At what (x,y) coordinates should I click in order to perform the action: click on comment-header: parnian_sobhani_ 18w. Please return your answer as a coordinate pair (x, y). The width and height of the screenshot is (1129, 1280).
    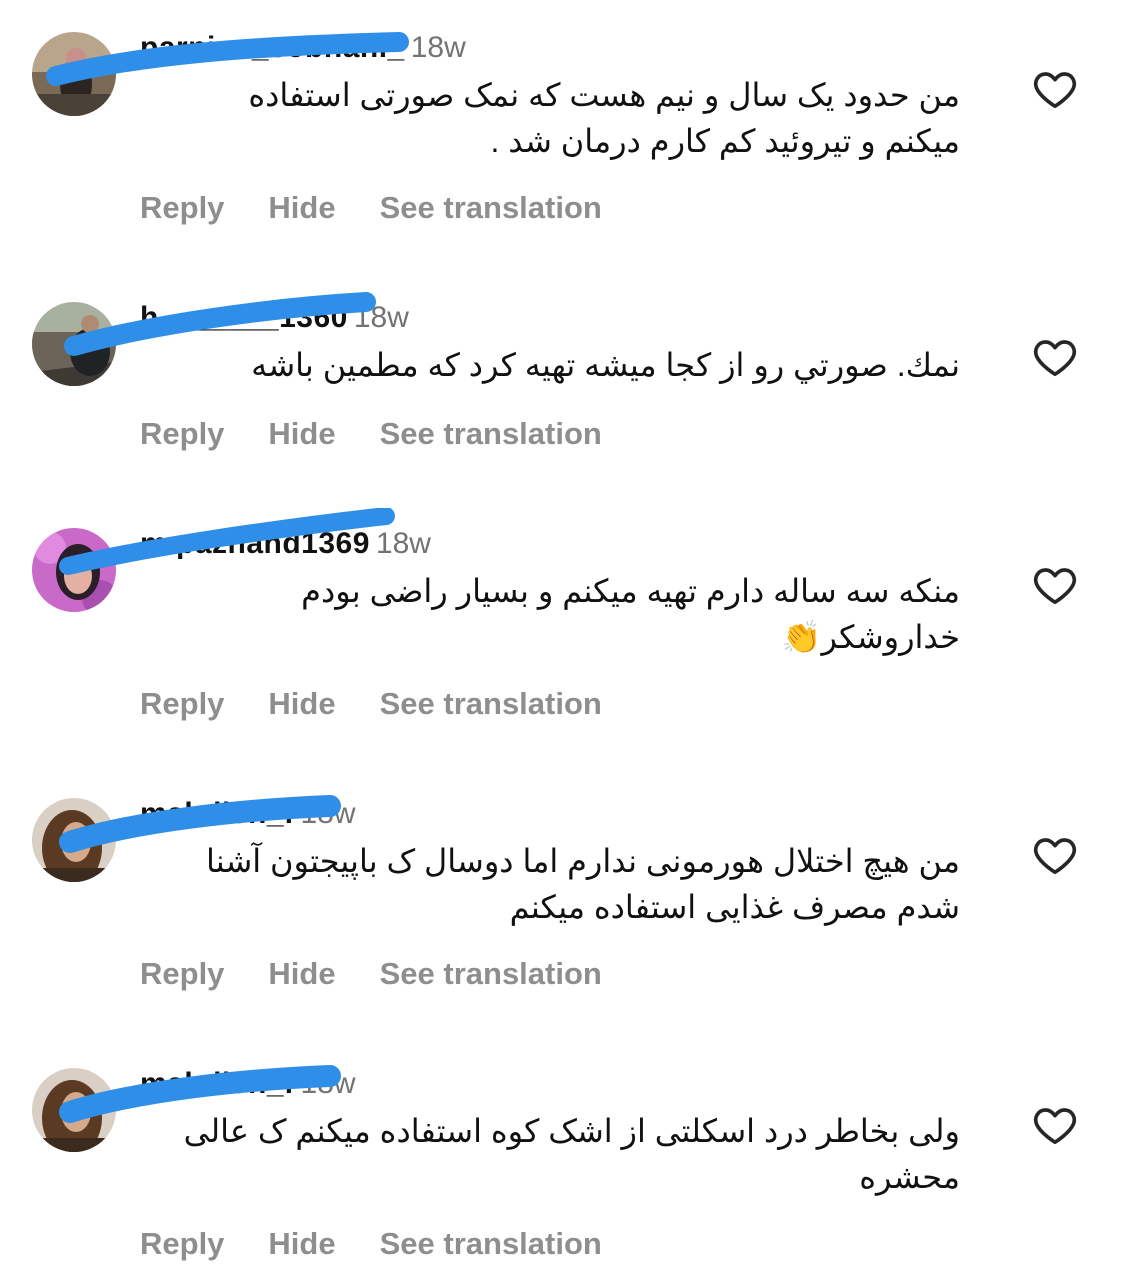
    Looking at the image, I should click on (303, 48).